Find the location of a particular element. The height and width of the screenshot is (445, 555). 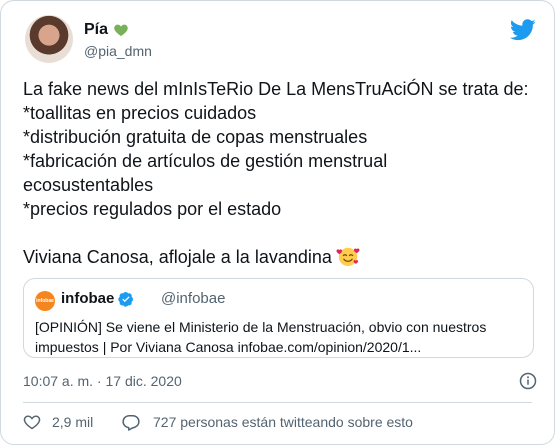

conversation-link: 727 personas están twitteando sobre esto is located at coordinates (283, 422).